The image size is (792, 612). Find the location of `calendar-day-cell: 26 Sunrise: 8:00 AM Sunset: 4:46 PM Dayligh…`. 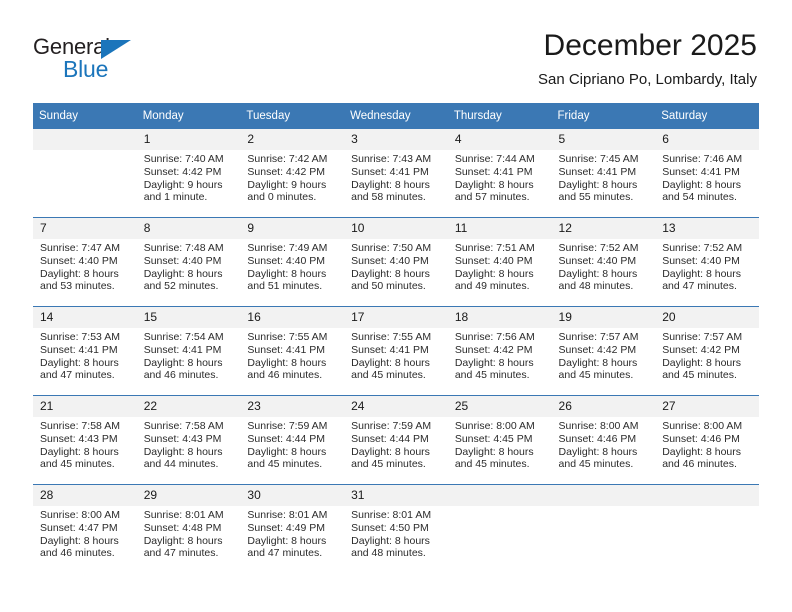

calendar-day-cell: 26 Sunrise: 8:00 AM Sunset: 4:46 PM Dayligh… is located at coordinates (603, 440).